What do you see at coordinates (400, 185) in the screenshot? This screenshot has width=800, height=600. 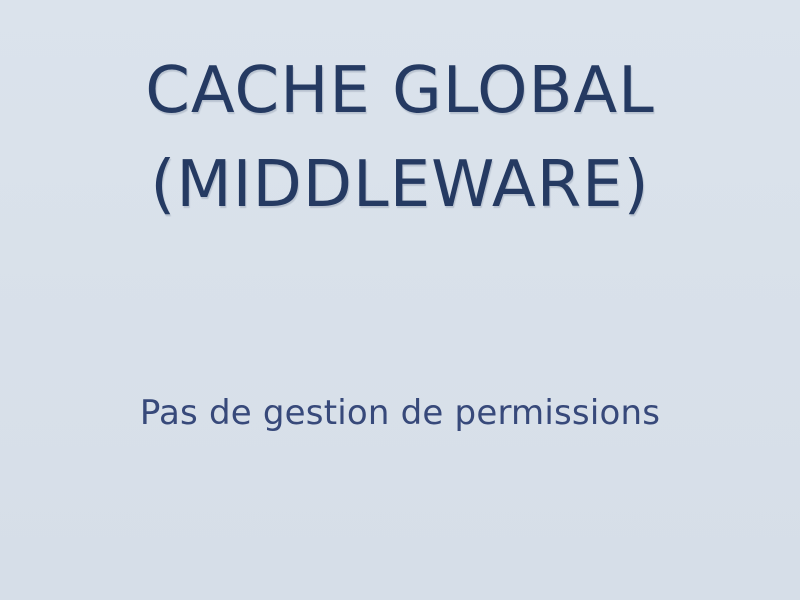 I see `slide-title-line-2: (MIDDLEWARE)` at bounding box center [400, 185].